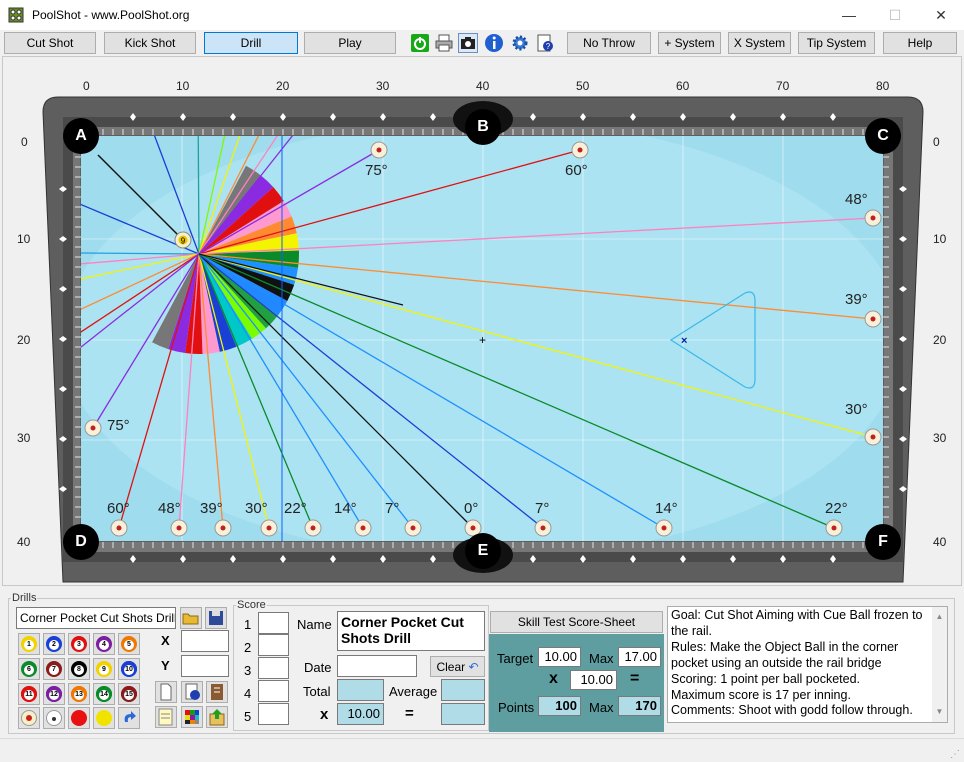 This screenshot has width=964, height=762. What do you see at coordinates (24, 142) in the screenshot?
I see `y-axis-tick: 0` at bounding box center [24, 142].